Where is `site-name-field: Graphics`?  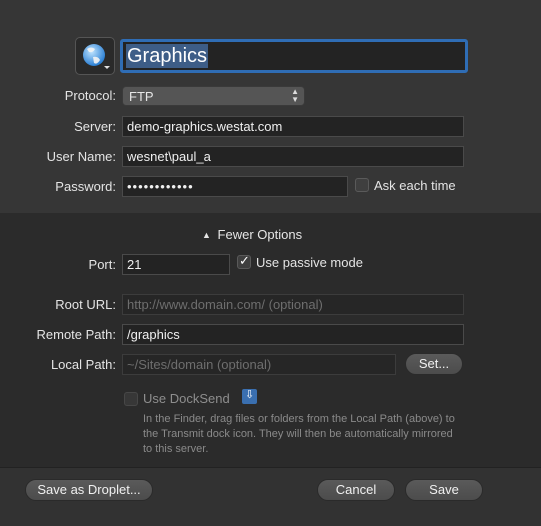
site-name-field: Graphics is located at coordinates (294, 56).